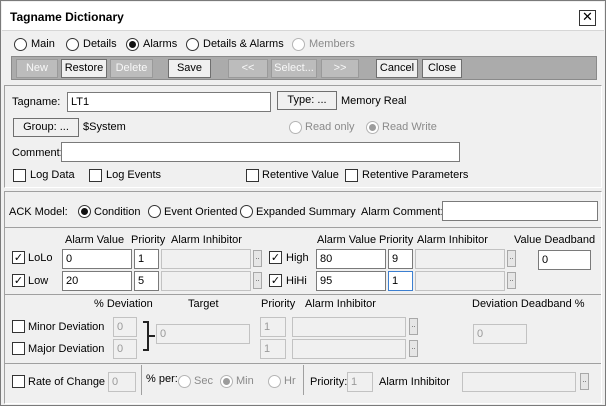 The image size is (606, 406). I want to click on deviation-deadband-input: 0, so click(500, 334).